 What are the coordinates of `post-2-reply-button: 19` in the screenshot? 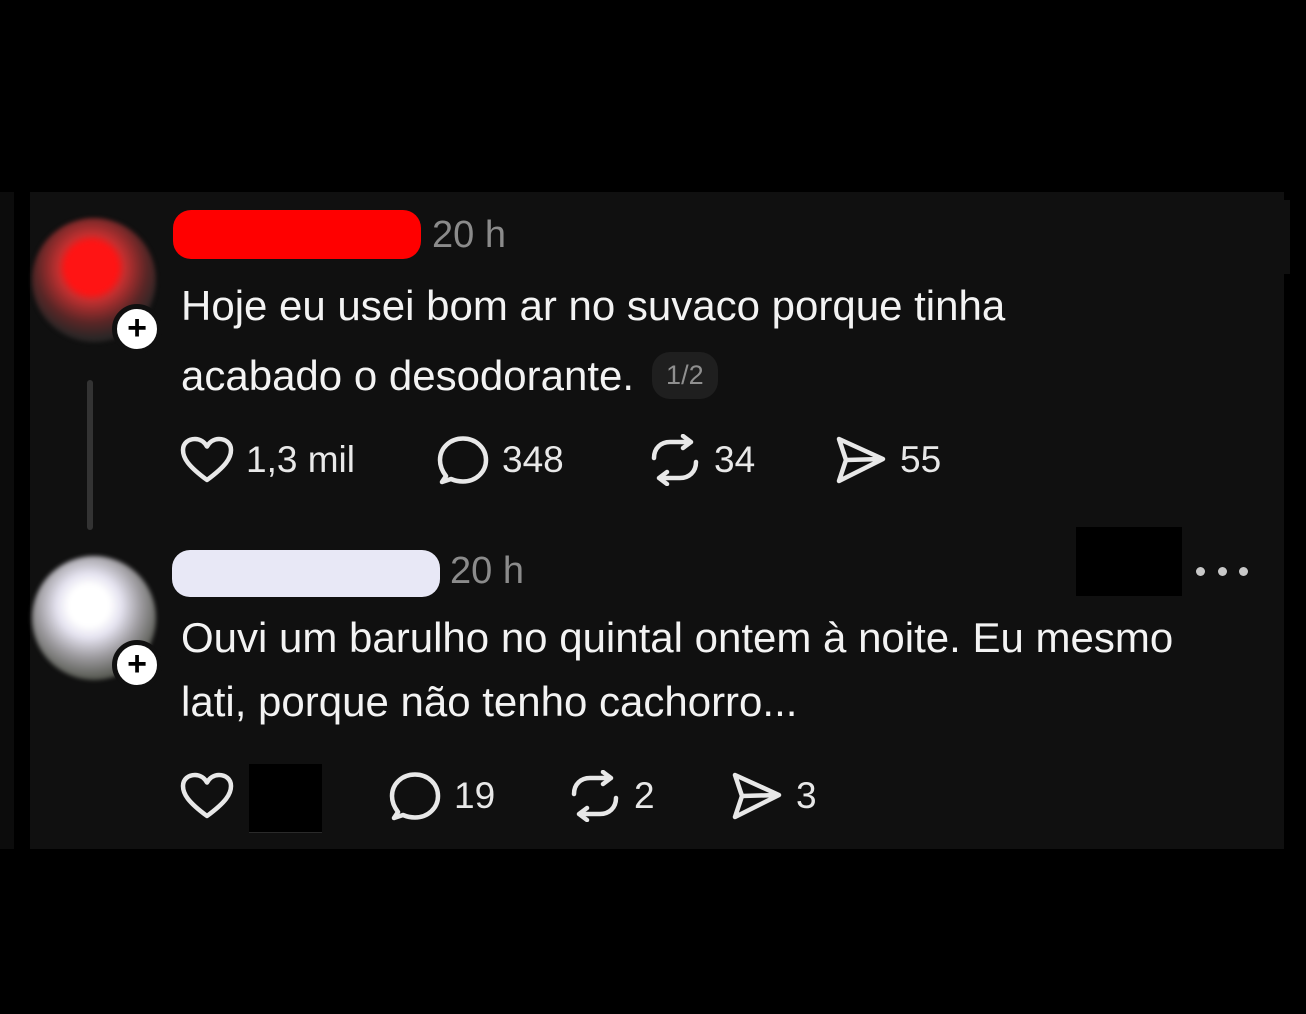 It's located at (441, 796).